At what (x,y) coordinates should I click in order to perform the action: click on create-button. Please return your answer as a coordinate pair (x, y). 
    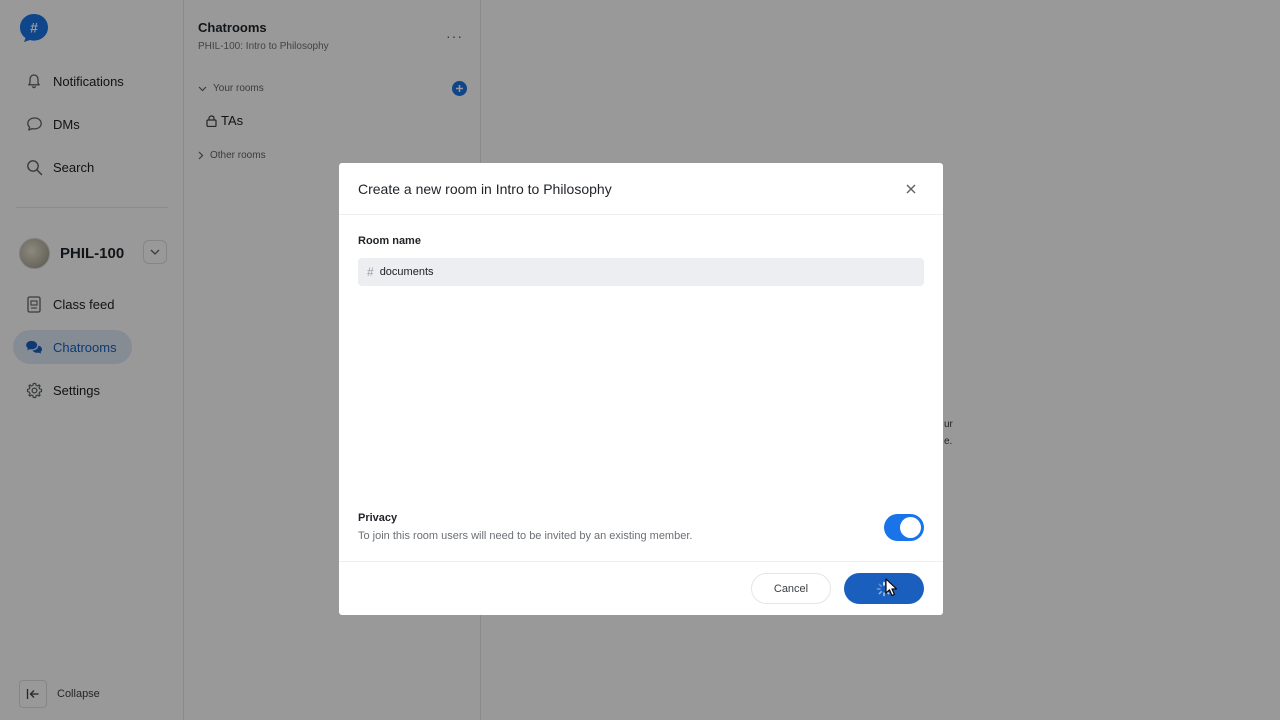
    Looking at the image, I should click on (884, 588).